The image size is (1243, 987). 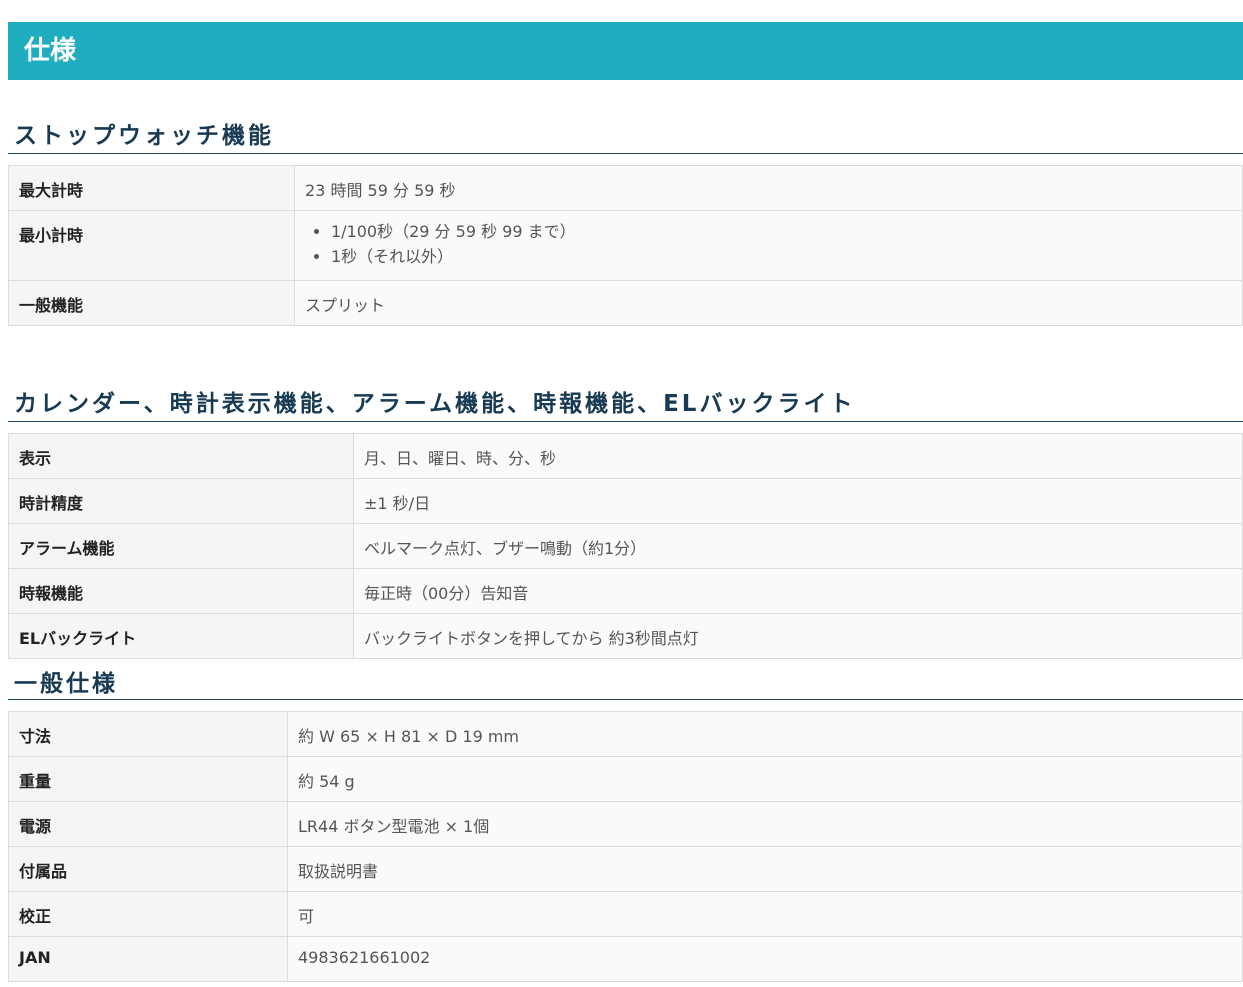 I want to click on row-value: 取扱説明書, so click(x=765, y=869).